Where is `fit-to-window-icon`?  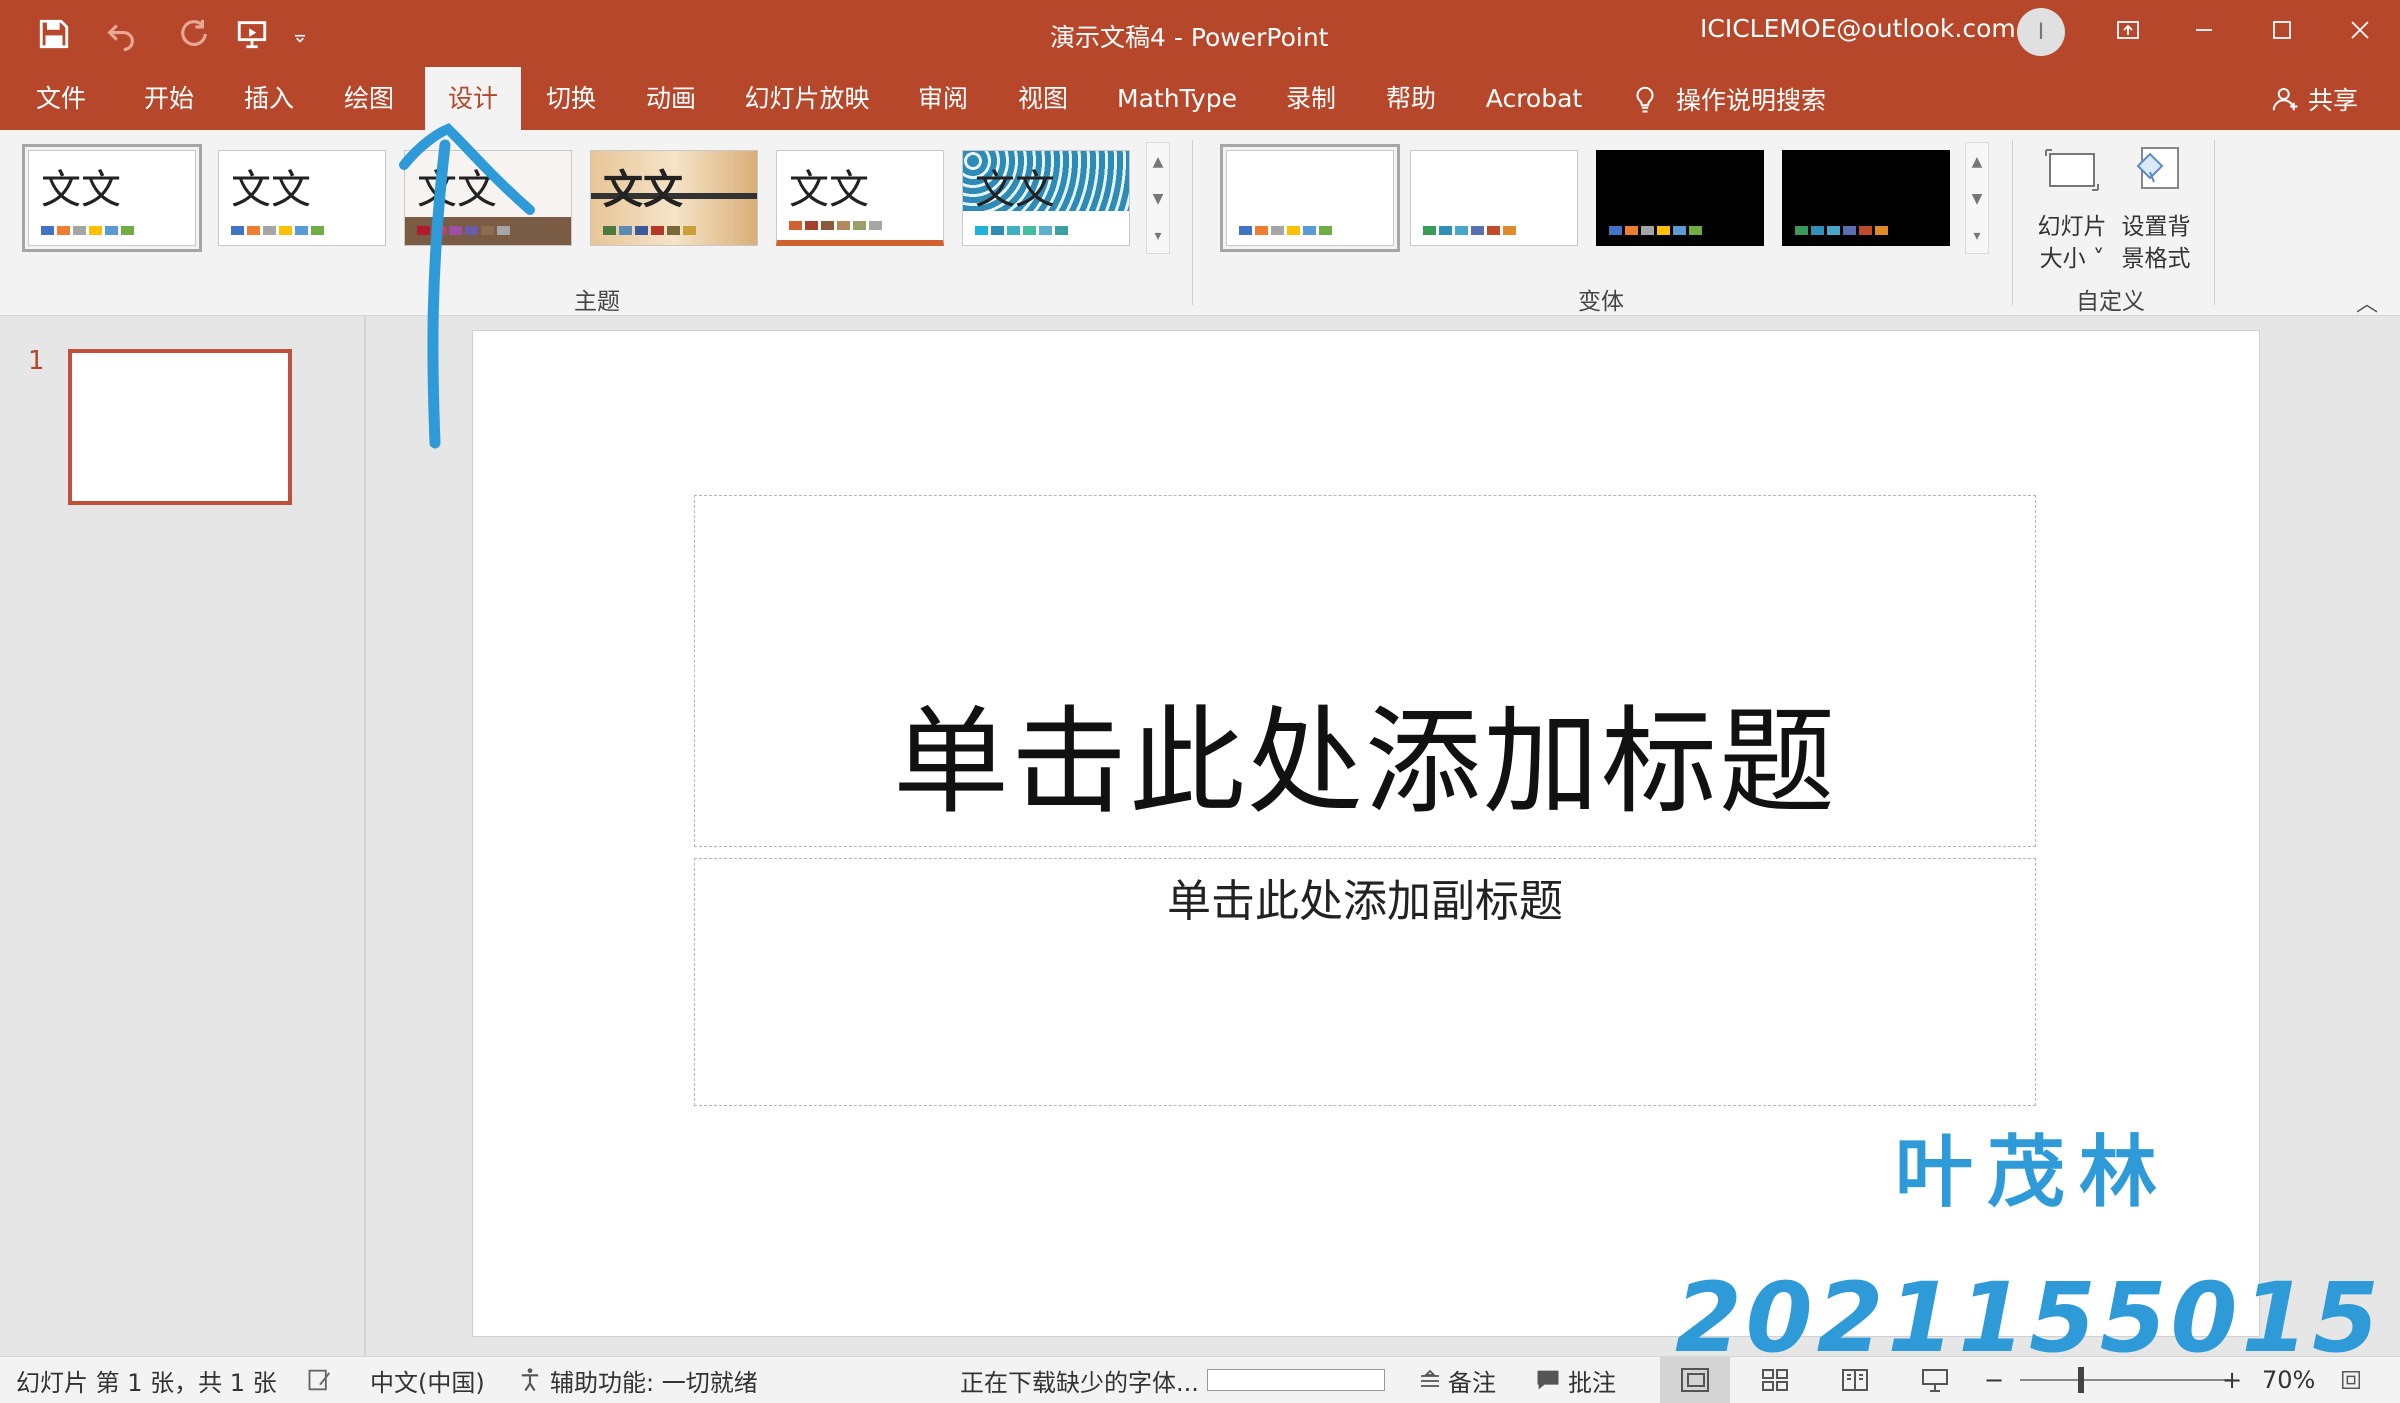
fit-to-window-icon is located at coordinates (2351, 1380).